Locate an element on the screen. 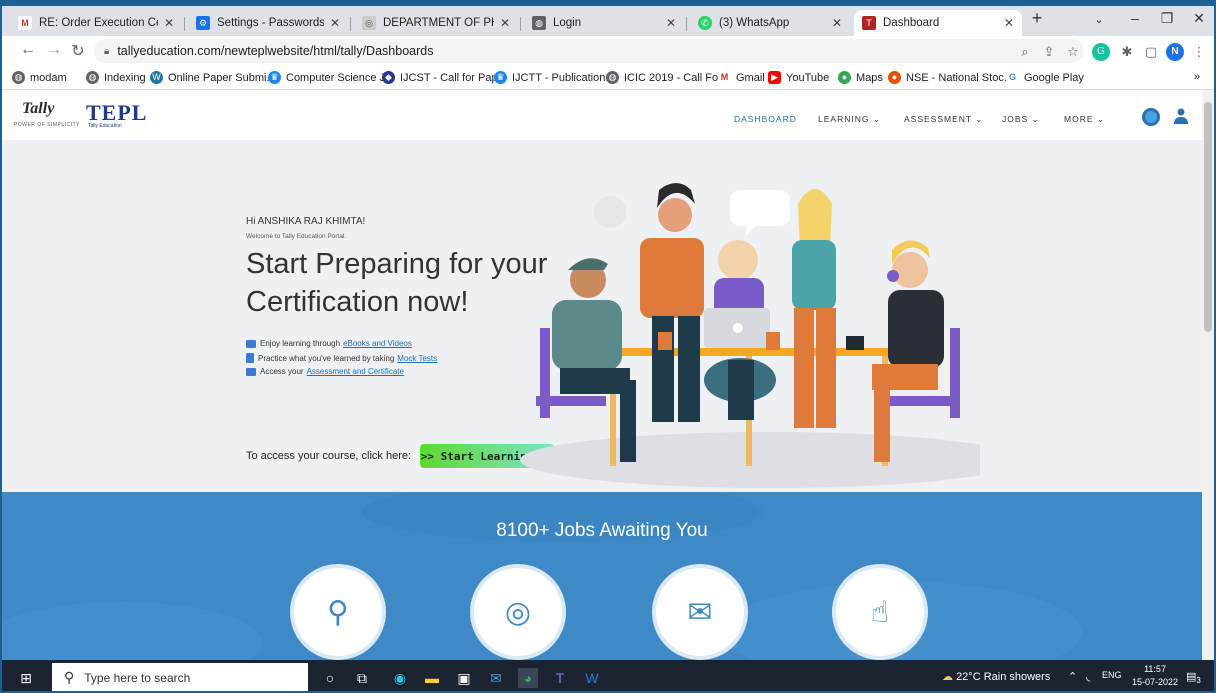 The width and height of the screenshot is (1216, 693). bookmark-item: ◍ modam is located at coordinates (39, 77).